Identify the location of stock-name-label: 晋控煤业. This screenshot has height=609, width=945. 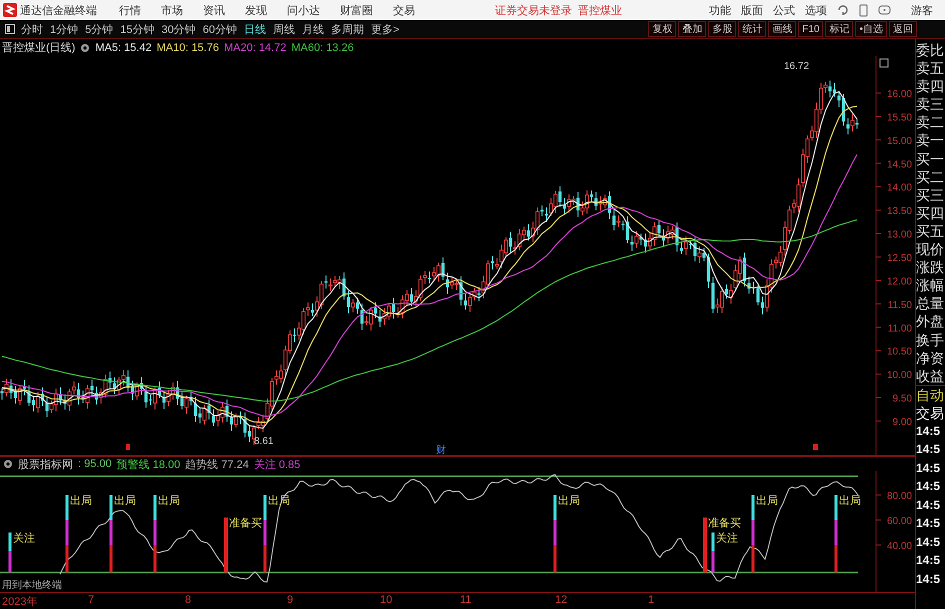
(600, 11).